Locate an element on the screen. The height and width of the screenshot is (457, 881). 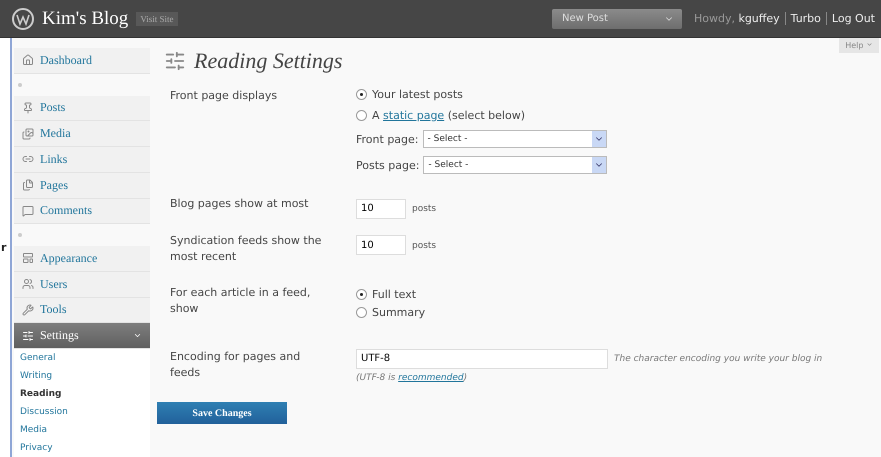
submenu-item: Writing is located at coordinates (82, 376).